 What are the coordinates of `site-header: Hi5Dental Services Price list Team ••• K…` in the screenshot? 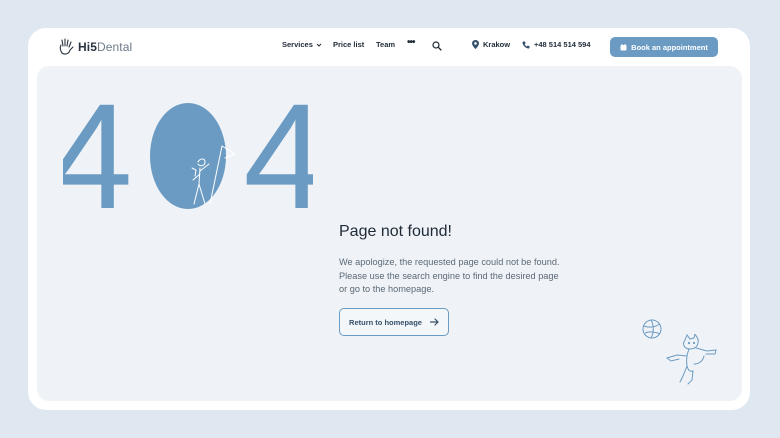 It's located at (389, 47).